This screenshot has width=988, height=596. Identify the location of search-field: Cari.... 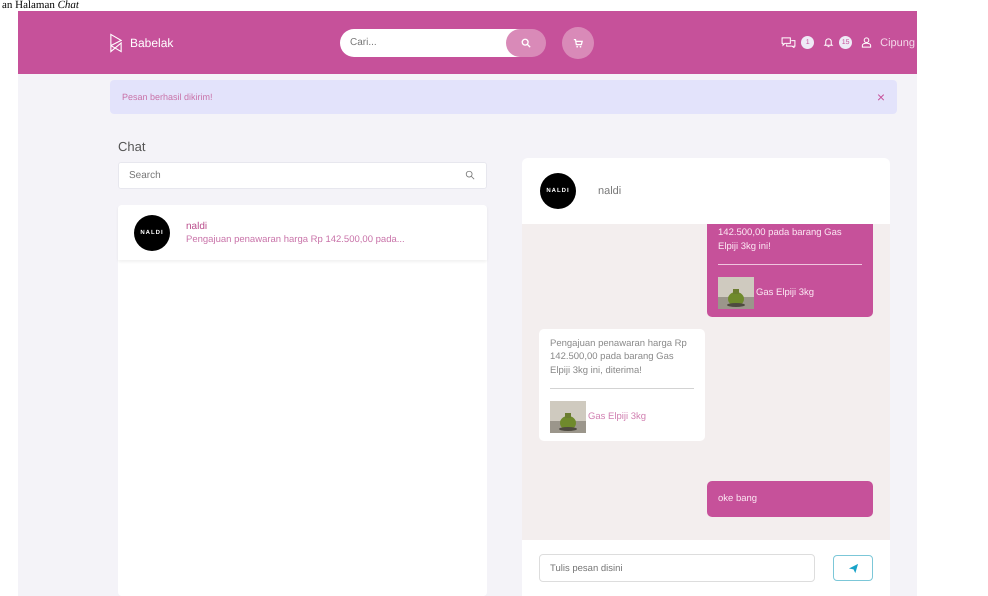
(430, 42).